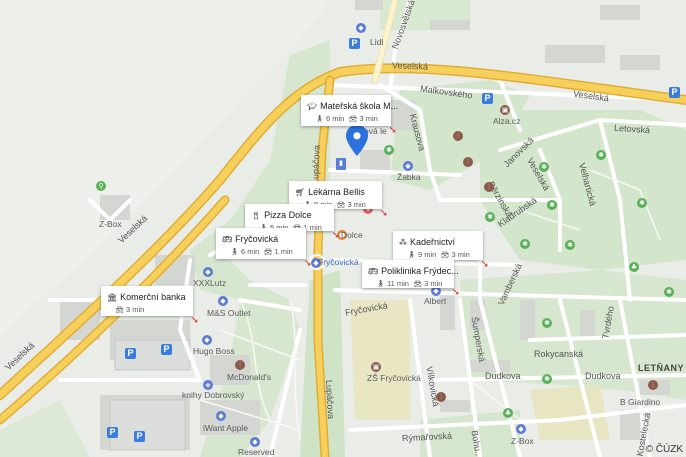 This screenshot has width=686, height=457. Describe the element at coordinates (664, 449) in the screenshot. I see `map-copyright: © ČÚZK` at that location.